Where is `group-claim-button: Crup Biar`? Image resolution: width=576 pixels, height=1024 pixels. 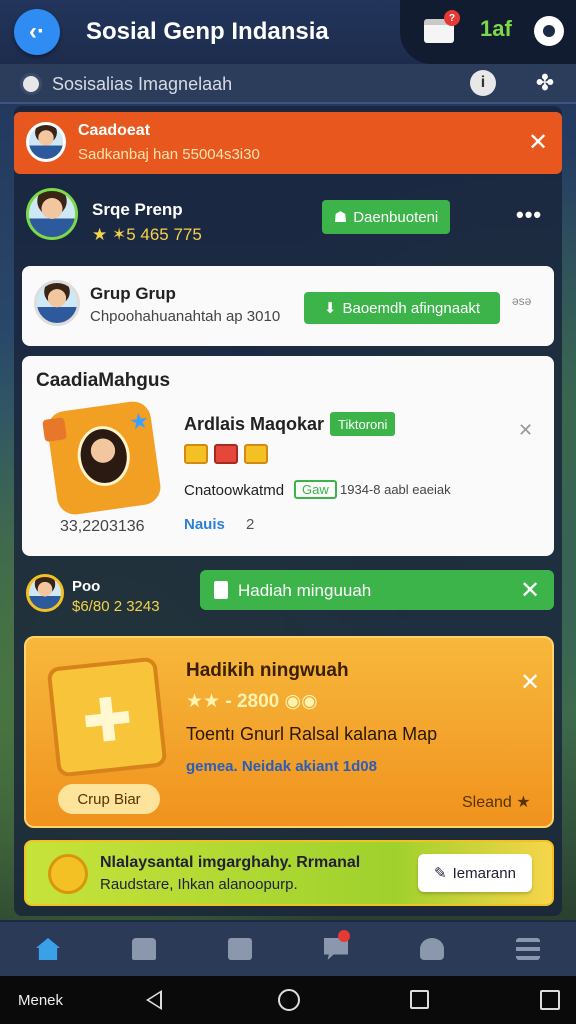
group-claim-button: Crup Biar is located at coordinates (109, 799).